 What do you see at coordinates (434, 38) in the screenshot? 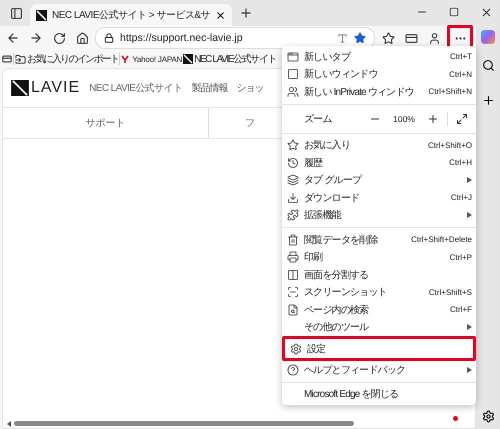
I see `profile-icon` at bounding box center [434, 38].